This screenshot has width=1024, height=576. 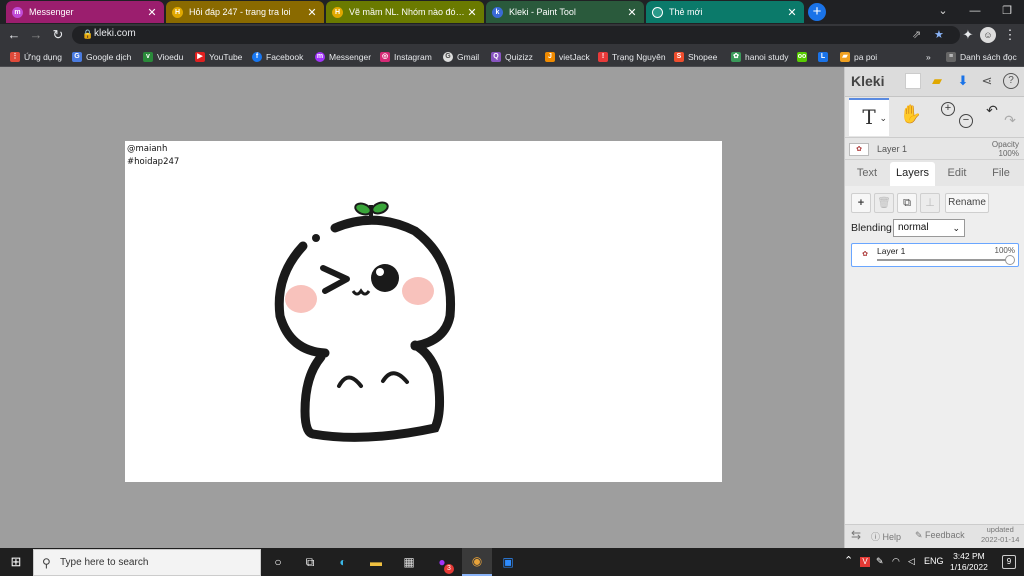 I want to click on bookmark-hanoi-study: ✿ hanoi study, so click(x=759, y=57).